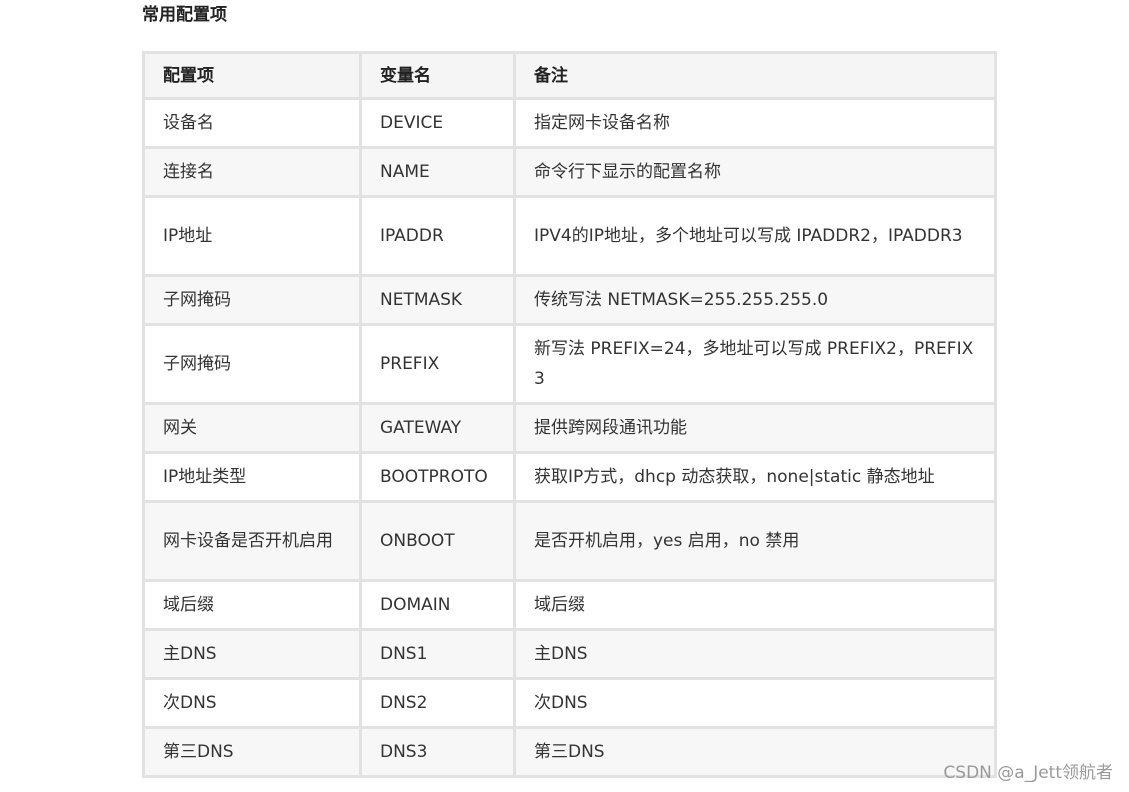 The image size is (1129, 792). I want to click on cell-variable-name: BOOTPROTO, so click(437, 477).